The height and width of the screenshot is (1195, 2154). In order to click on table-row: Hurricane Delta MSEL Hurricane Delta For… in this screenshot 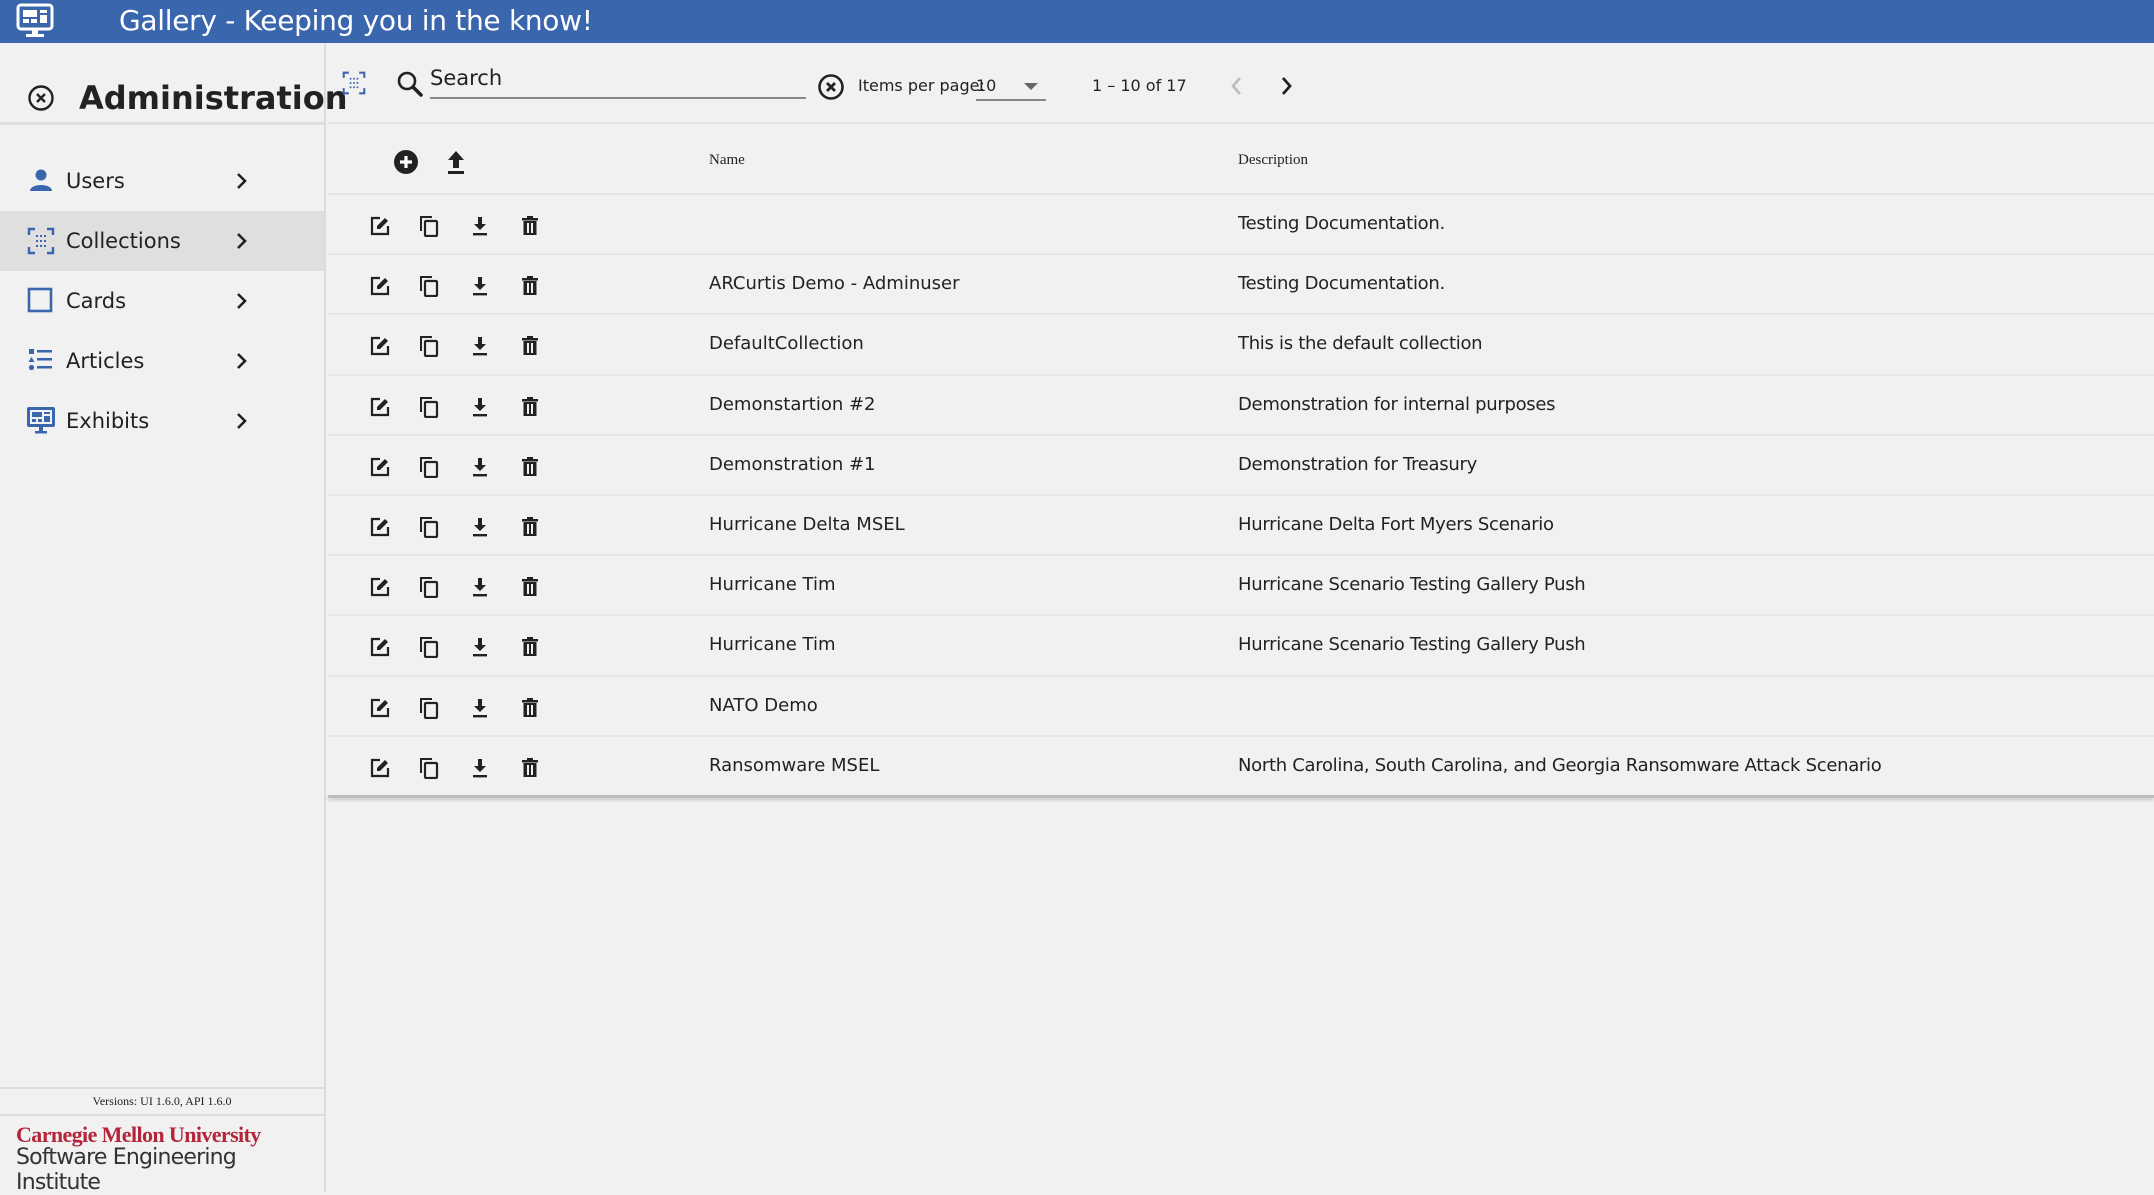, I will do `click(1241, 526)`.